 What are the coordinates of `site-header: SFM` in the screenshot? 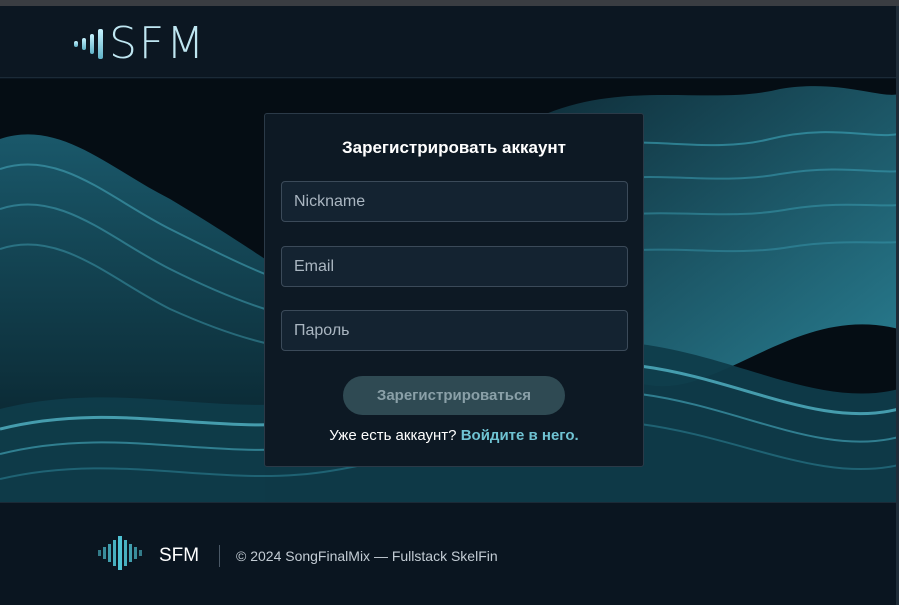 It's located at (449, 42).